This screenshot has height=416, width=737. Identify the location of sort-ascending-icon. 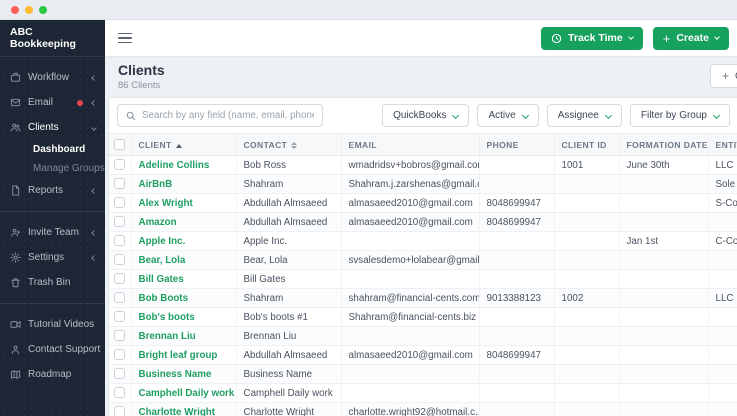
(178, 145).